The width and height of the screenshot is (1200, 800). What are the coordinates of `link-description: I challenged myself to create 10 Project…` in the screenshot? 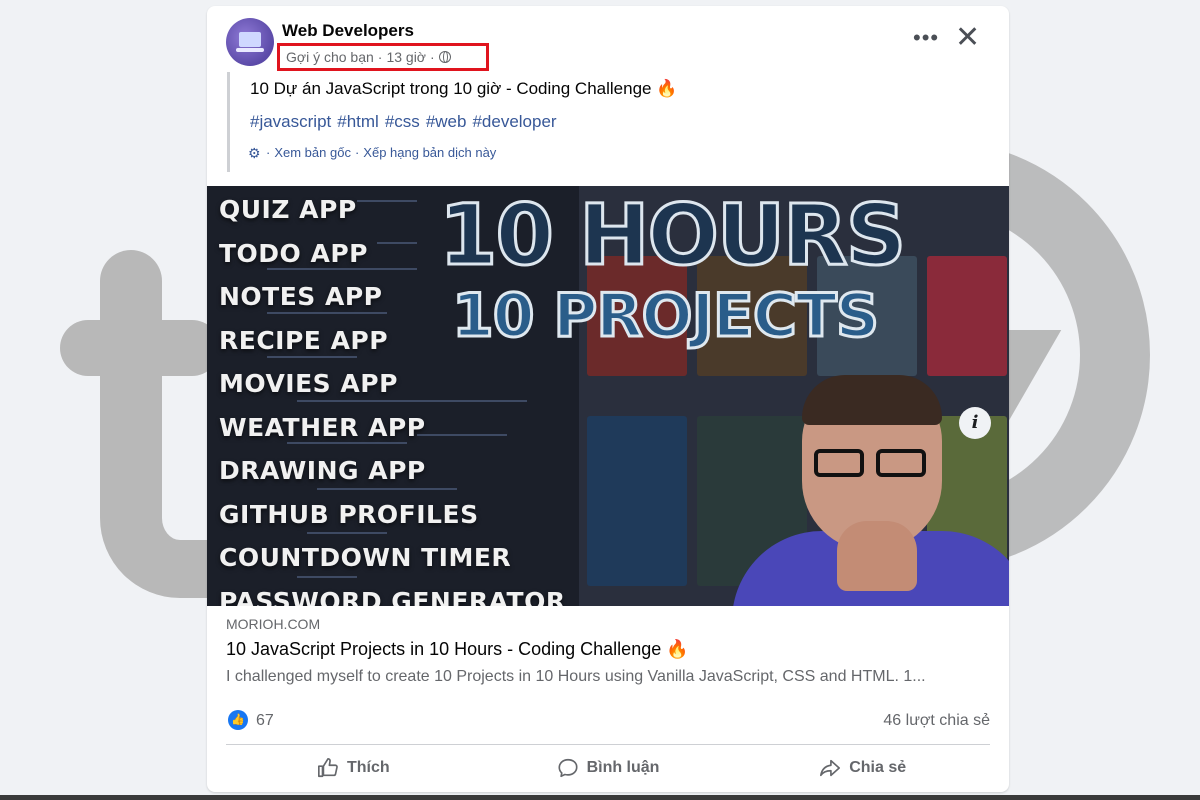 It's located at (576, 676).